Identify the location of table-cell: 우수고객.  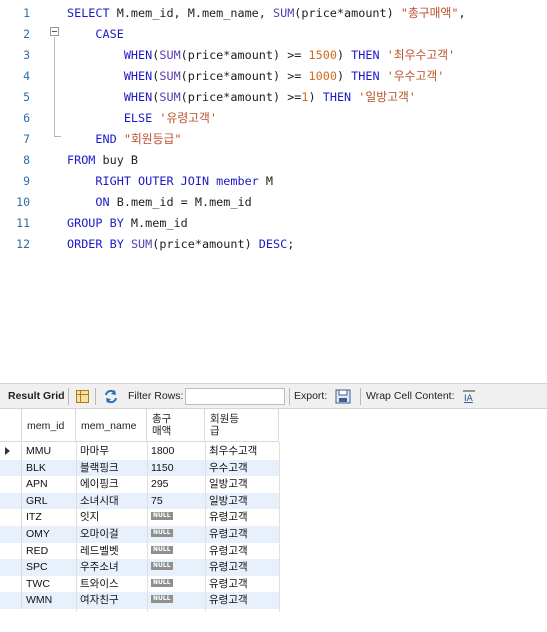
(244, 468).